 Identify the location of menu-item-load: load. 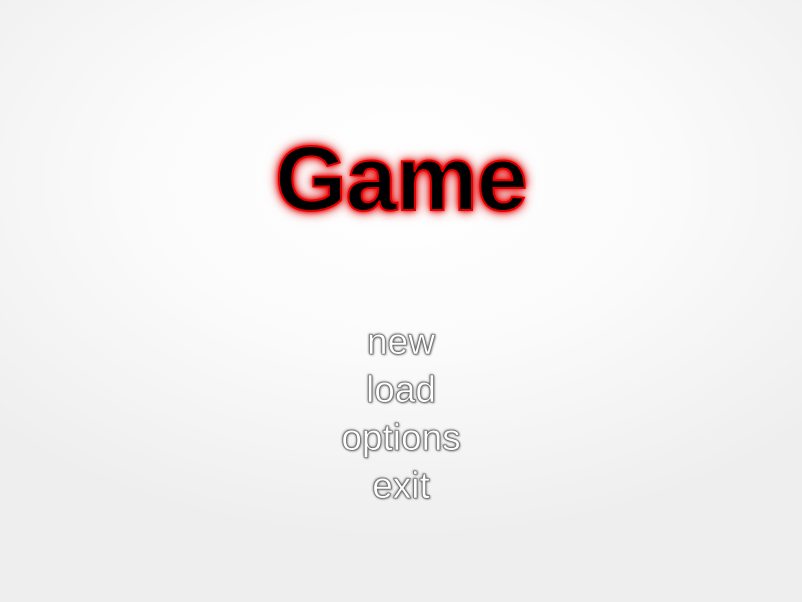
(401, 390).